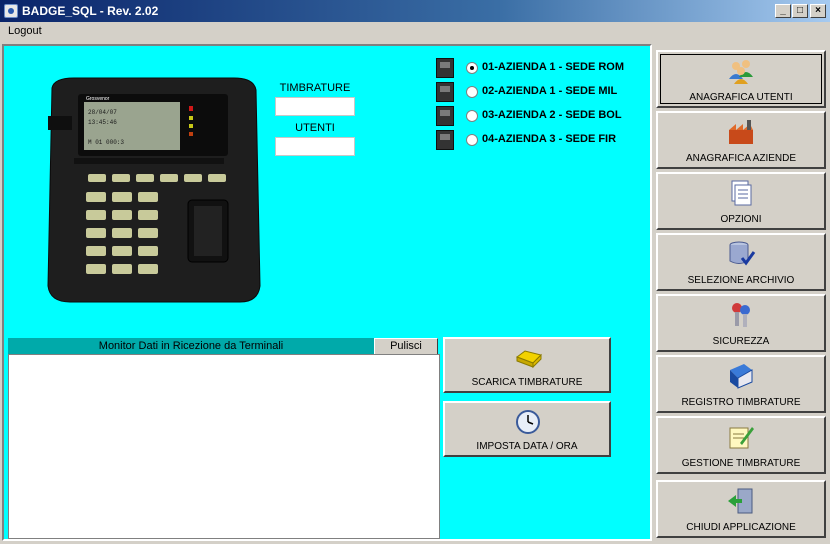  What do you see at coordinates (90, 11) in the screenshot?
I see `window-title: BADGE_SQL - Rev. 2.02` at bounding box center [90, 11].